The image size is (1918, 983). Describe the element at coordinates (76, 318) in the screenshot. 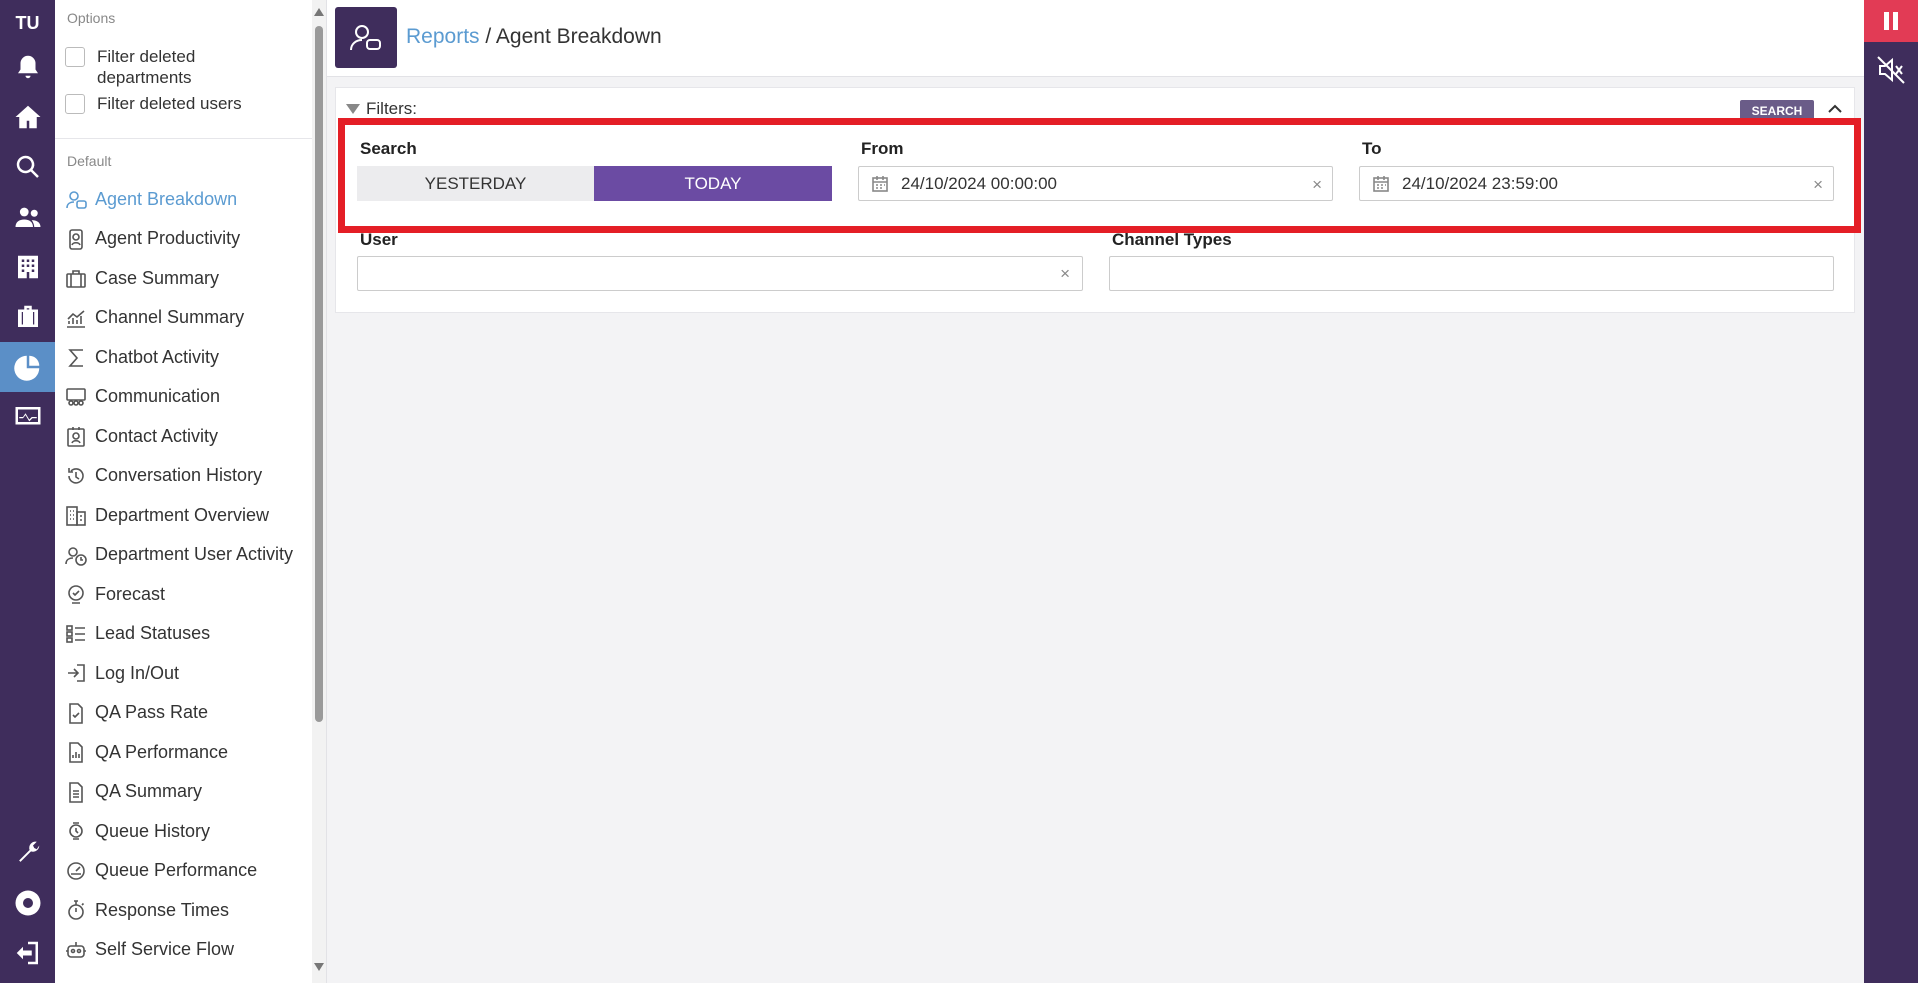

I see `chart-icon` at that location.